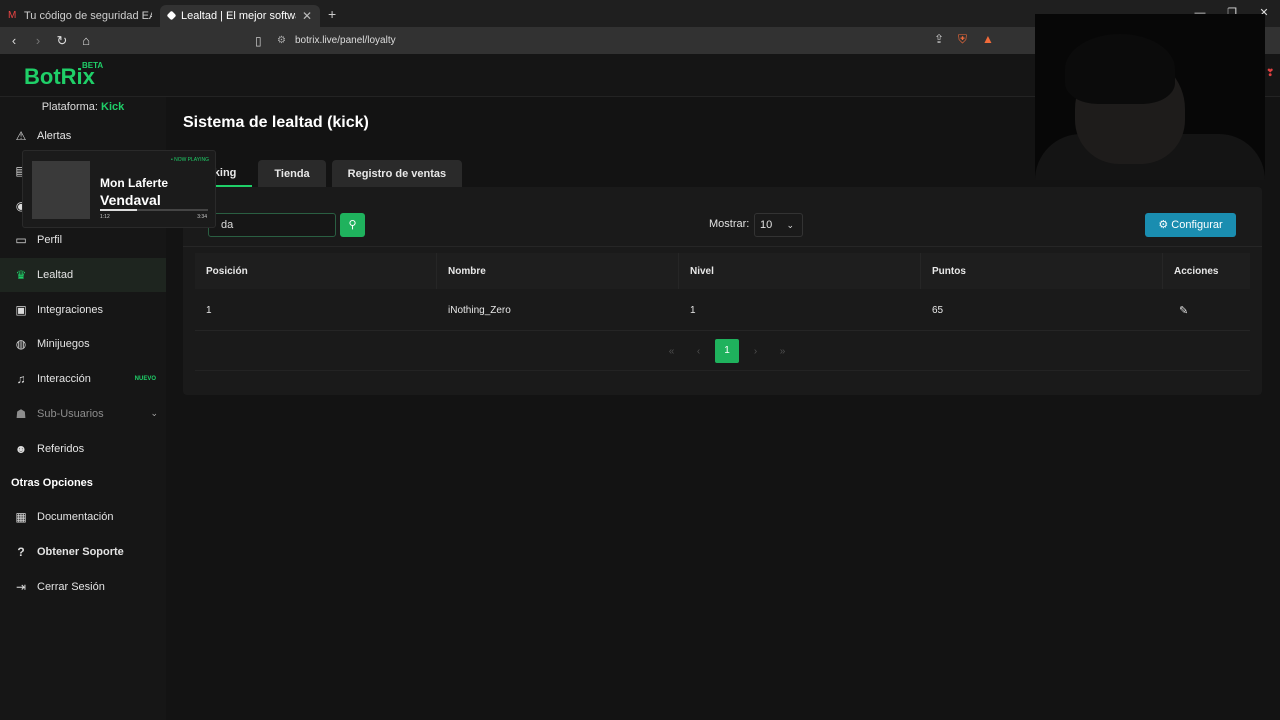  What do you see at coordinates (292, 173) in the screenshot?
I see `tab-tienda: Tienda` at bounding box center [292, 173].